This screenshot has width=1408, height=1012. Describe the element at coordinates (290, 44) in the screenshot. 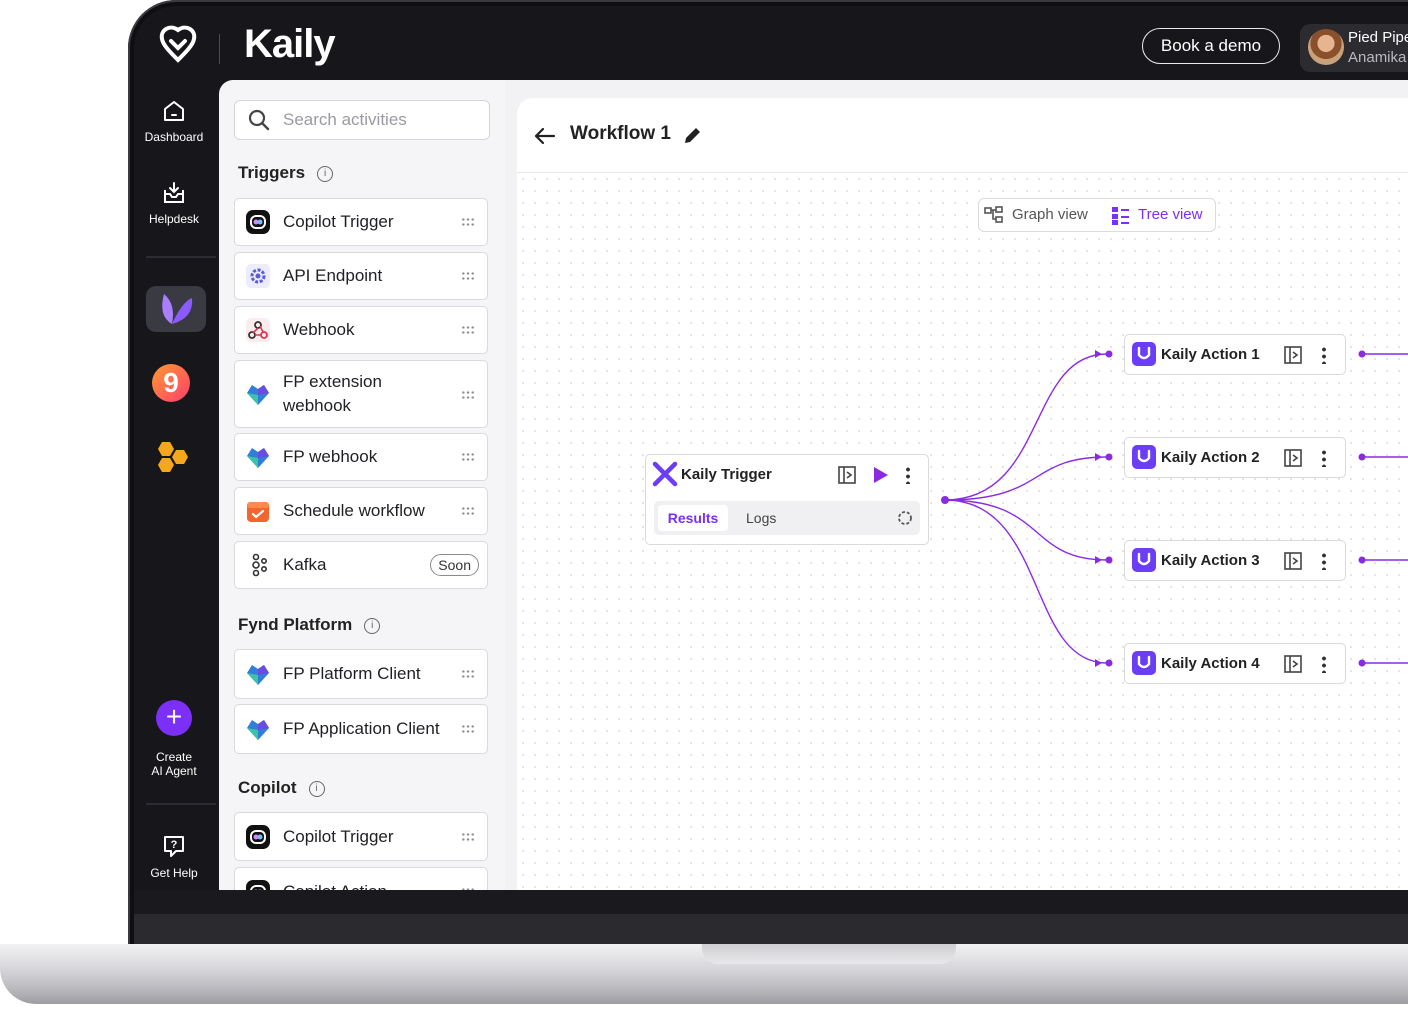

I see `brand-name: Kaily` at that location.